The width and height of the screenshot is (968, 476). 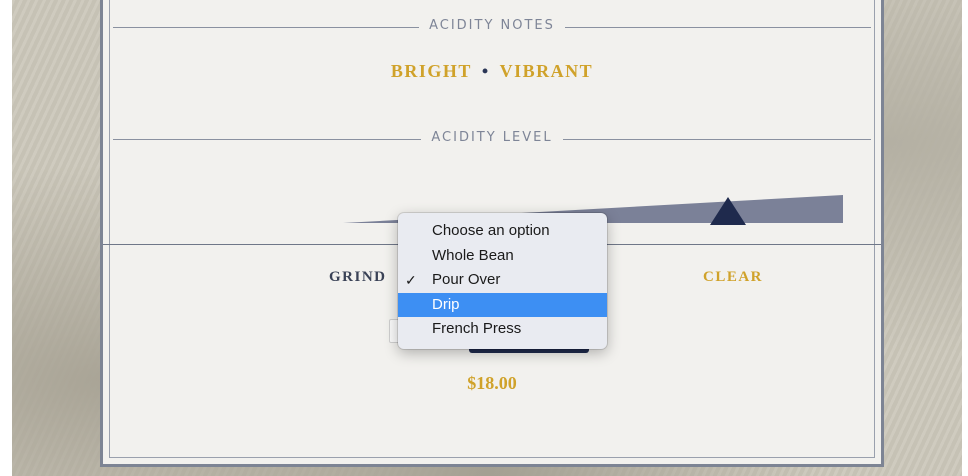 What do you see at coordinates (733, 277) in the screenshot?
I see `clear-button: CLEAR` at bounding box center [733, 277].